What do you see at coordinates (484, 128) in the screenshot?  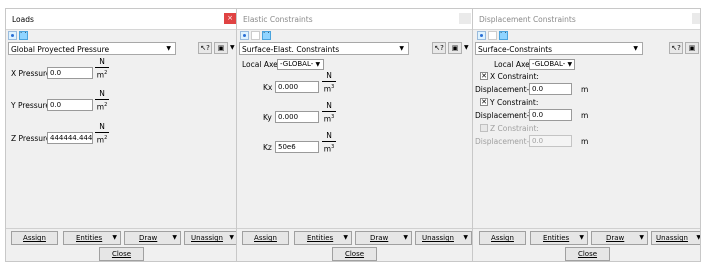 I see `z-constraint-checkbox` at bounding box center [484, 128].